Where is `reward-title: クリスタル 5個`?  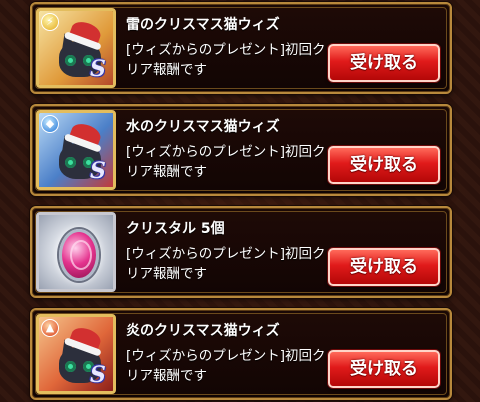
reward-title: クリスタル 5個 is located at coordinates (175, 229).